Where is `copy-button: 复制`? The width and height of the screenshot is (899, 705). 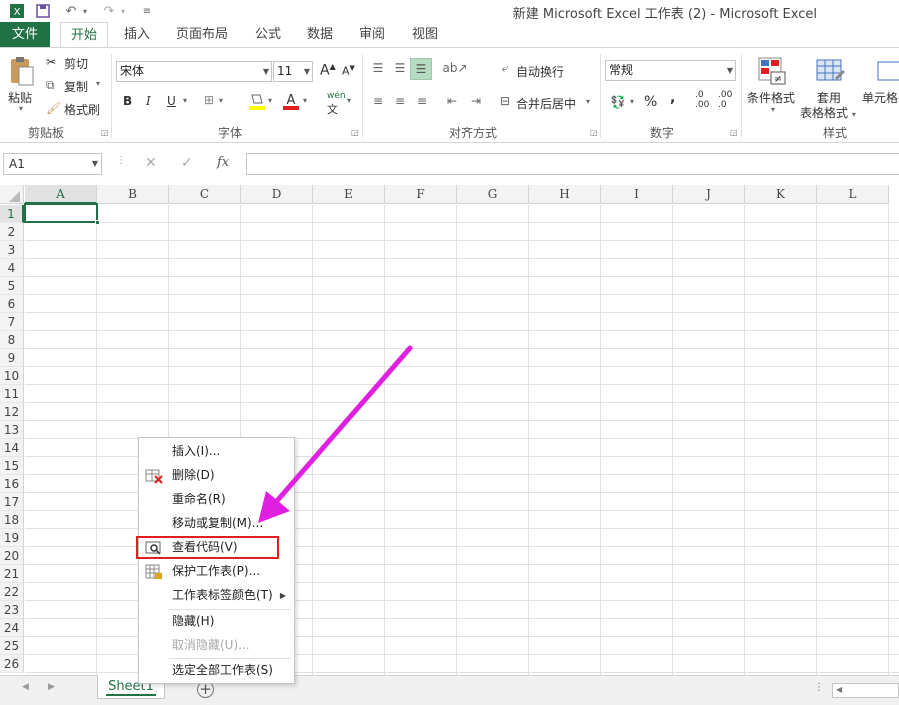 copy-button: 复制 is located at coordinates (76, 86).